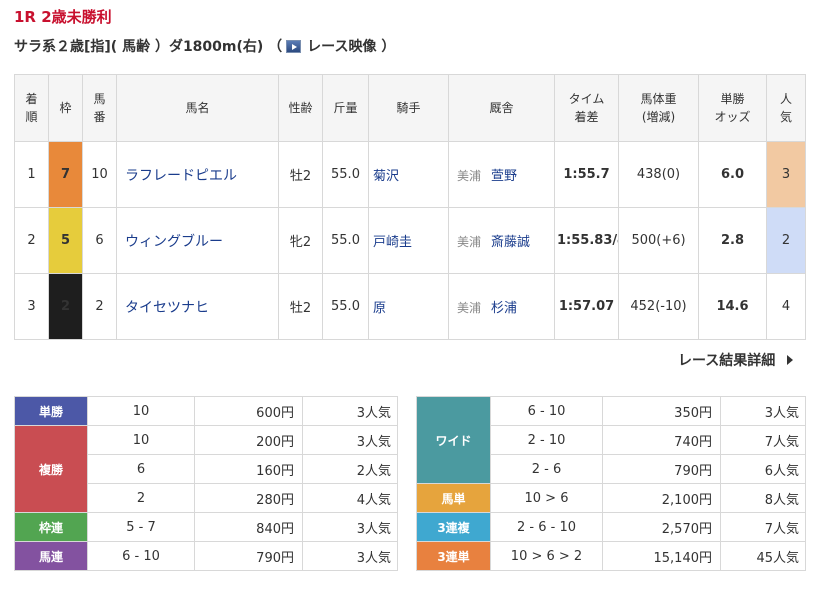  Describe the element at coordinates (658, 174) in the screenshot. I see `body-weight: 438(0)` at that location.